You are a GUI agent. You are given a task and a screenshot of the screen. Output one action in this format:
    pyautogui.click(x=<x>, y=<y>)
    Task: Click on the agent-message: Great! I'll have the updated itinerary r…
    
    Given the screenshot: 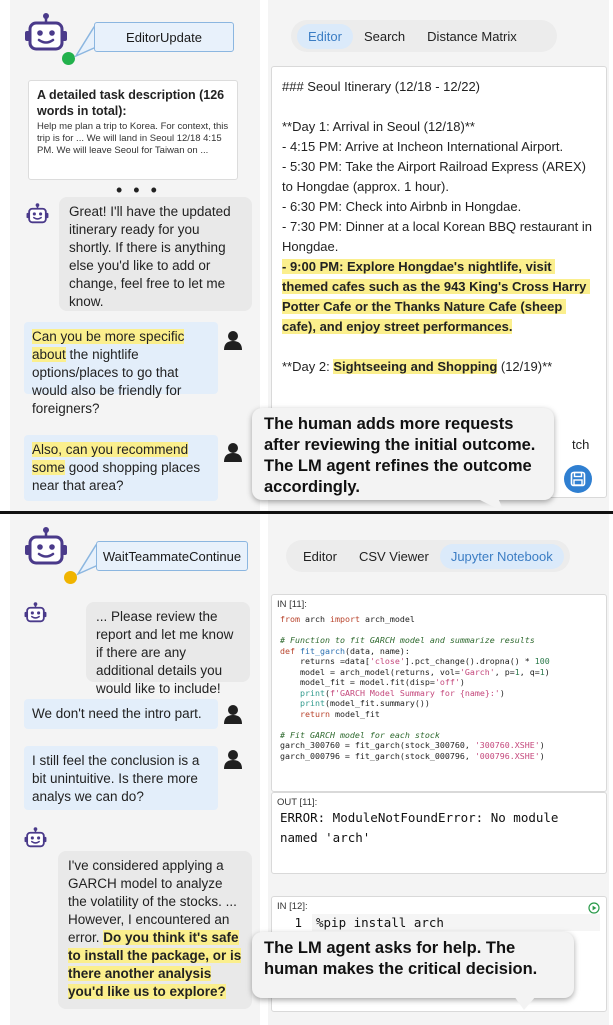 What is the action you would take?
    pyautogui.click(x=155, y=254)
    